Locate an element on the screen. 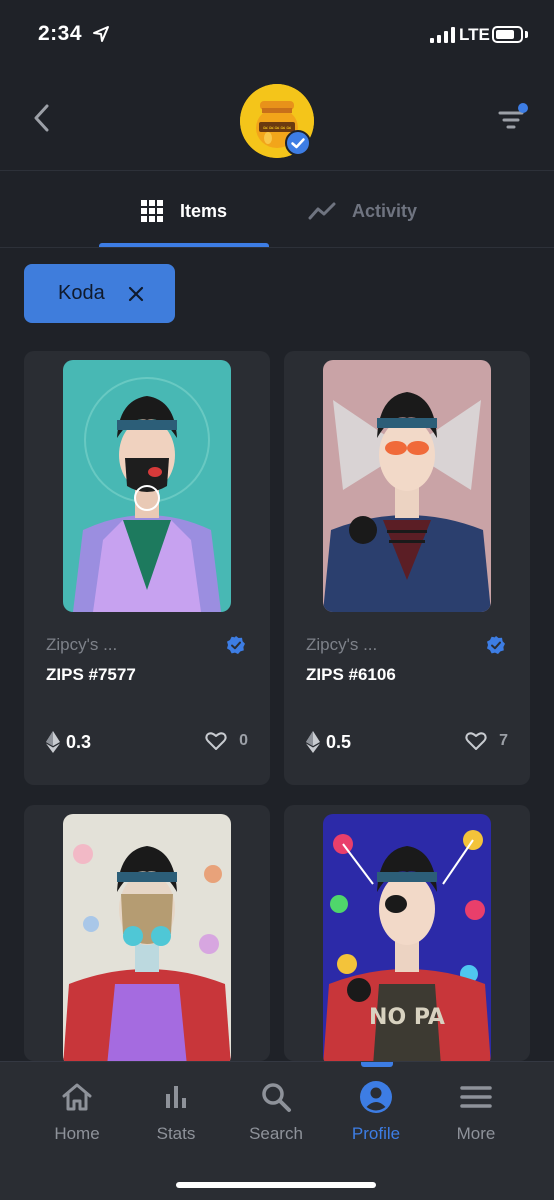 This screenshot has width=554, height=1200. svg-text: NO PA is located at coordinates (407, 1017).